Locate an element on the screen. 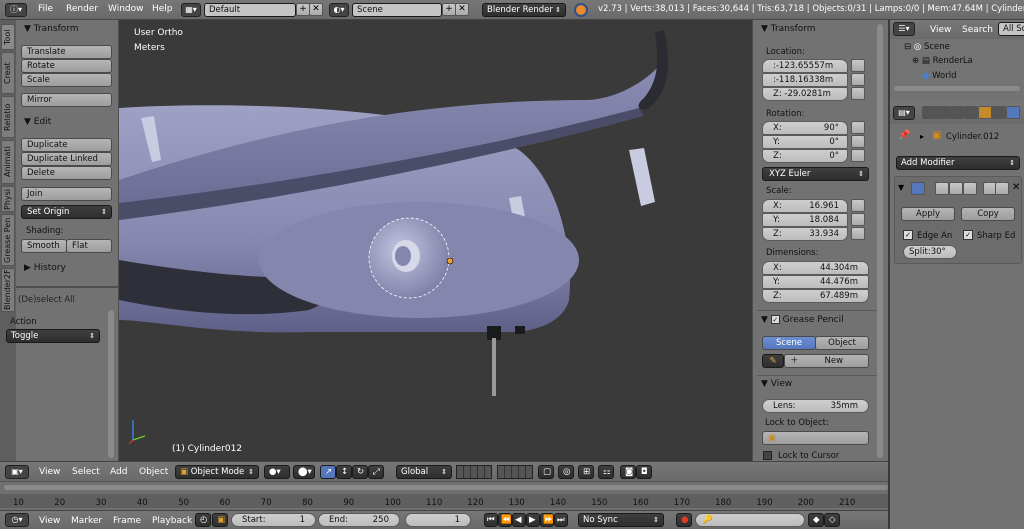 This screenshot has width=1024, height=529. lens-field: Lens: 35mm is located at coordinates (815, 406).